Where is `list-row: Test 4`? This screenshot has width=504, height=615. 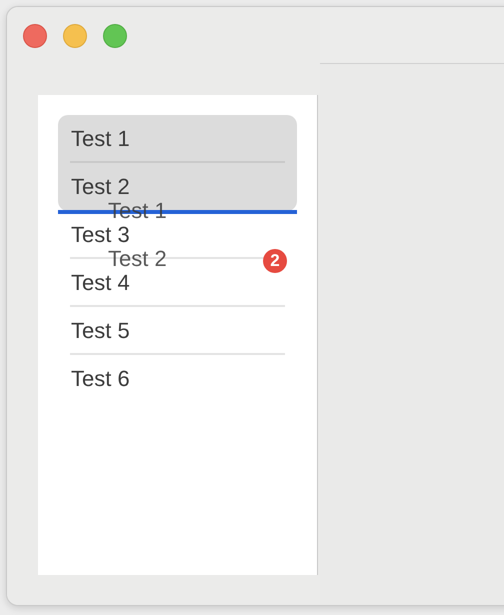
list-row: Test 4 is located at coordinates (100, 283).